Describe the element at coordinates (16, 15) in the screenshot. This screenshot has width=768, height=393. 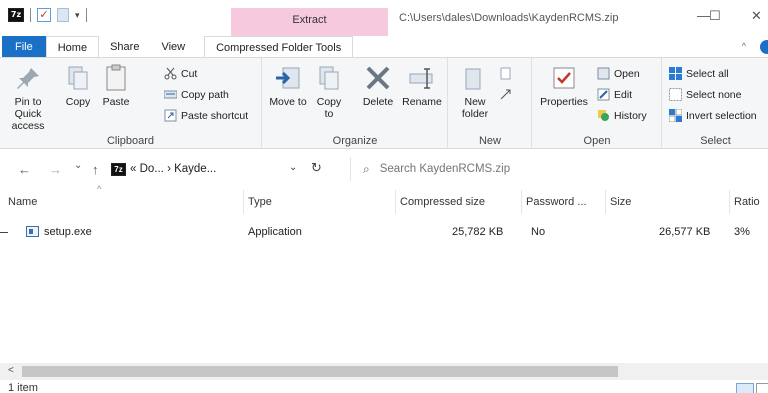
I see `7zip-app-icon: 7z` at that location.